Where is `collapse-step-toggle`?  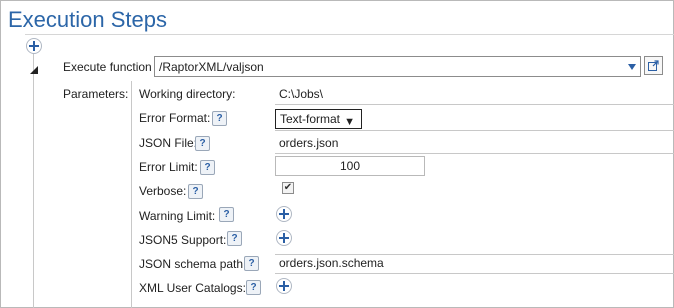
collapse-step-toggle is located at coordinates (34, 68).